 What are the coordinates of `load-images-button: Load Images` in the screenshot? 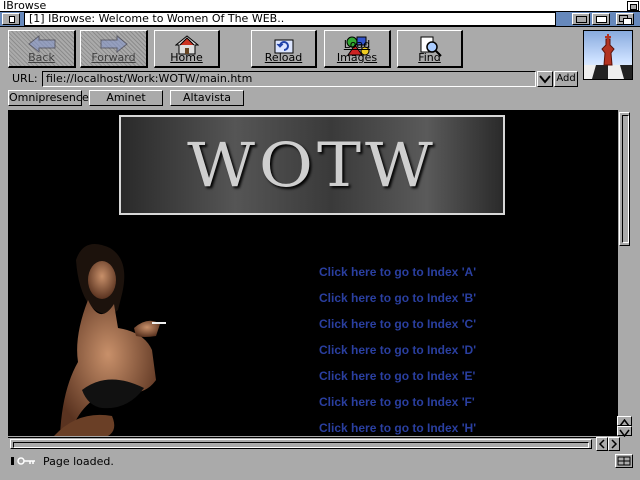 It's located at (357, 49).